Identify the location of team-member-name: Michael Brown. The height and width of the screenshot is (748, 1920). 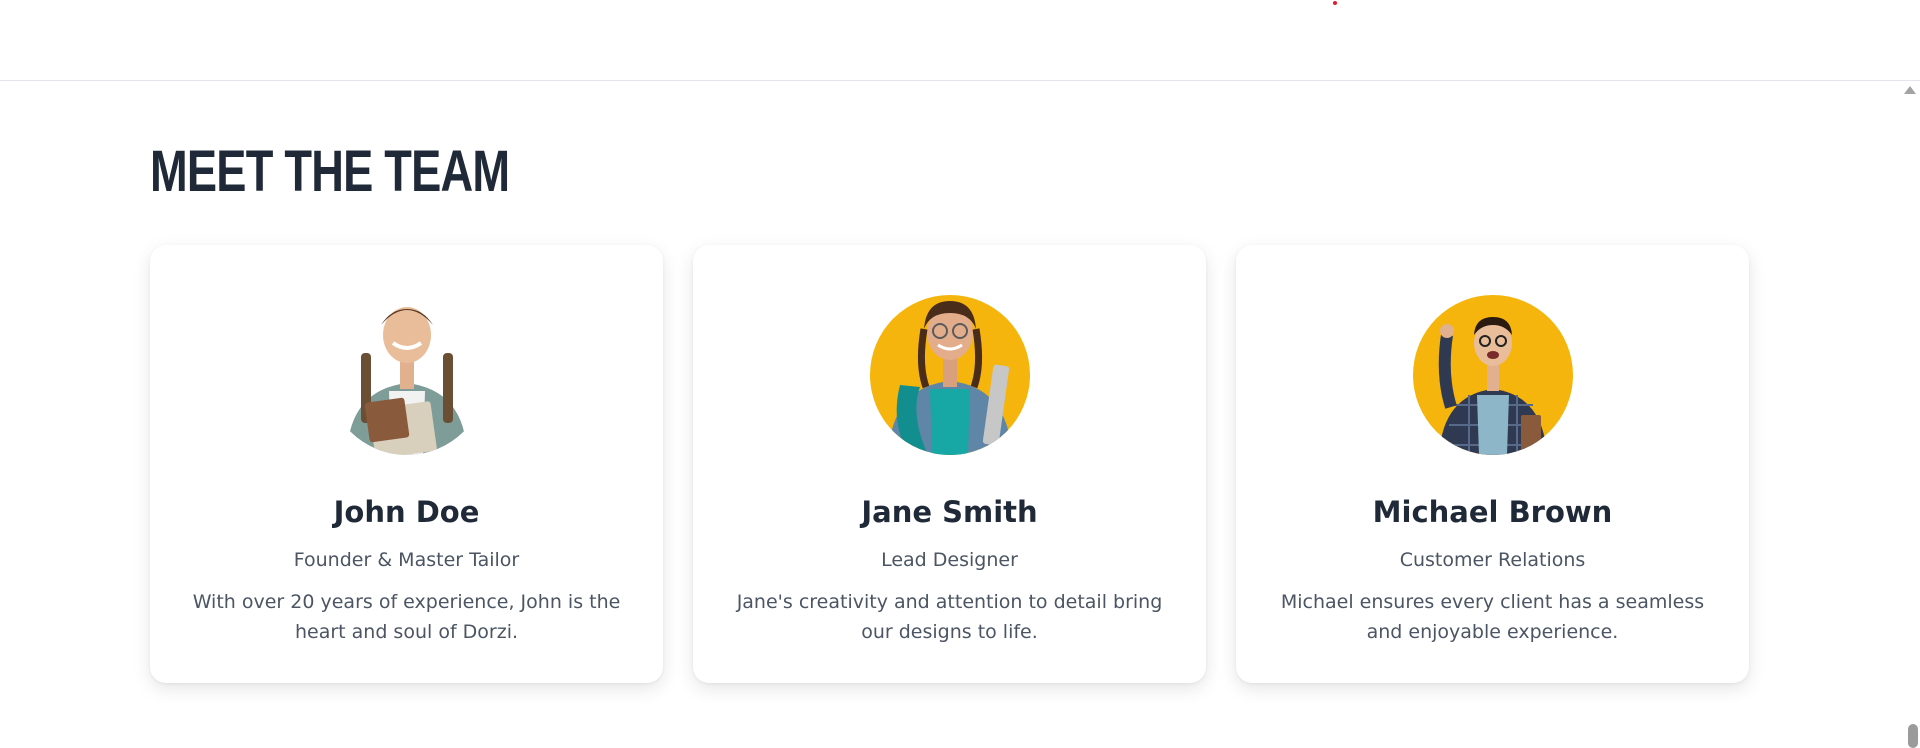
(1492, 512).